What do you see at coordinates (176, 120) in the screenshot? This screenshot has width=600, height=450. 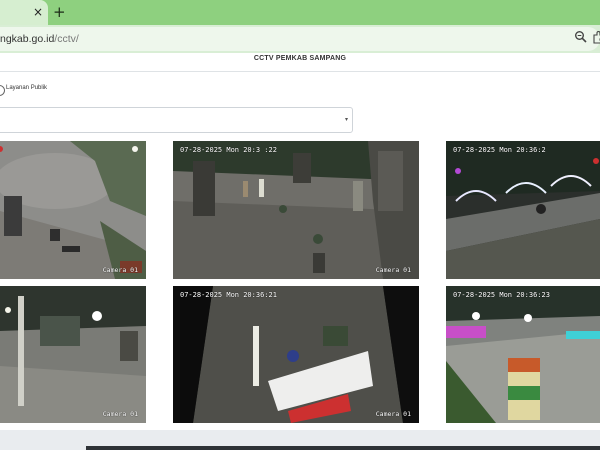 I see `location-select: ▾` at bounding box center [176, 120].